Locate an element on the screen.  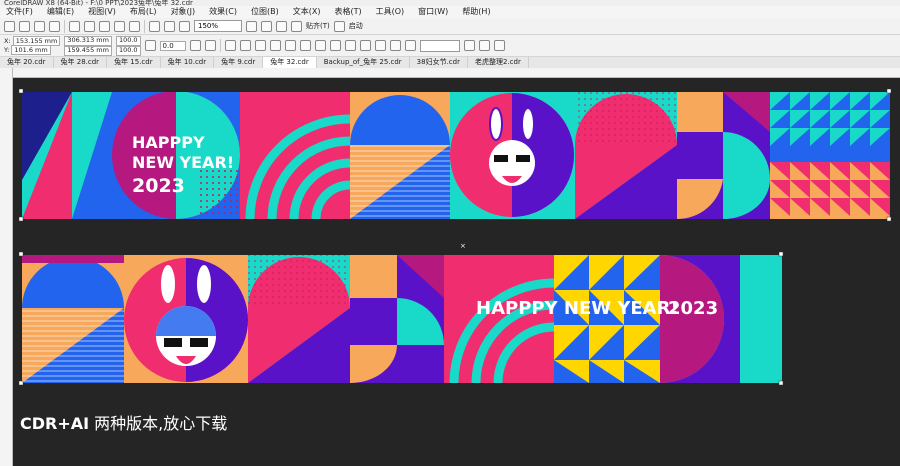
bg-panel is located at coordinates (73, 259).